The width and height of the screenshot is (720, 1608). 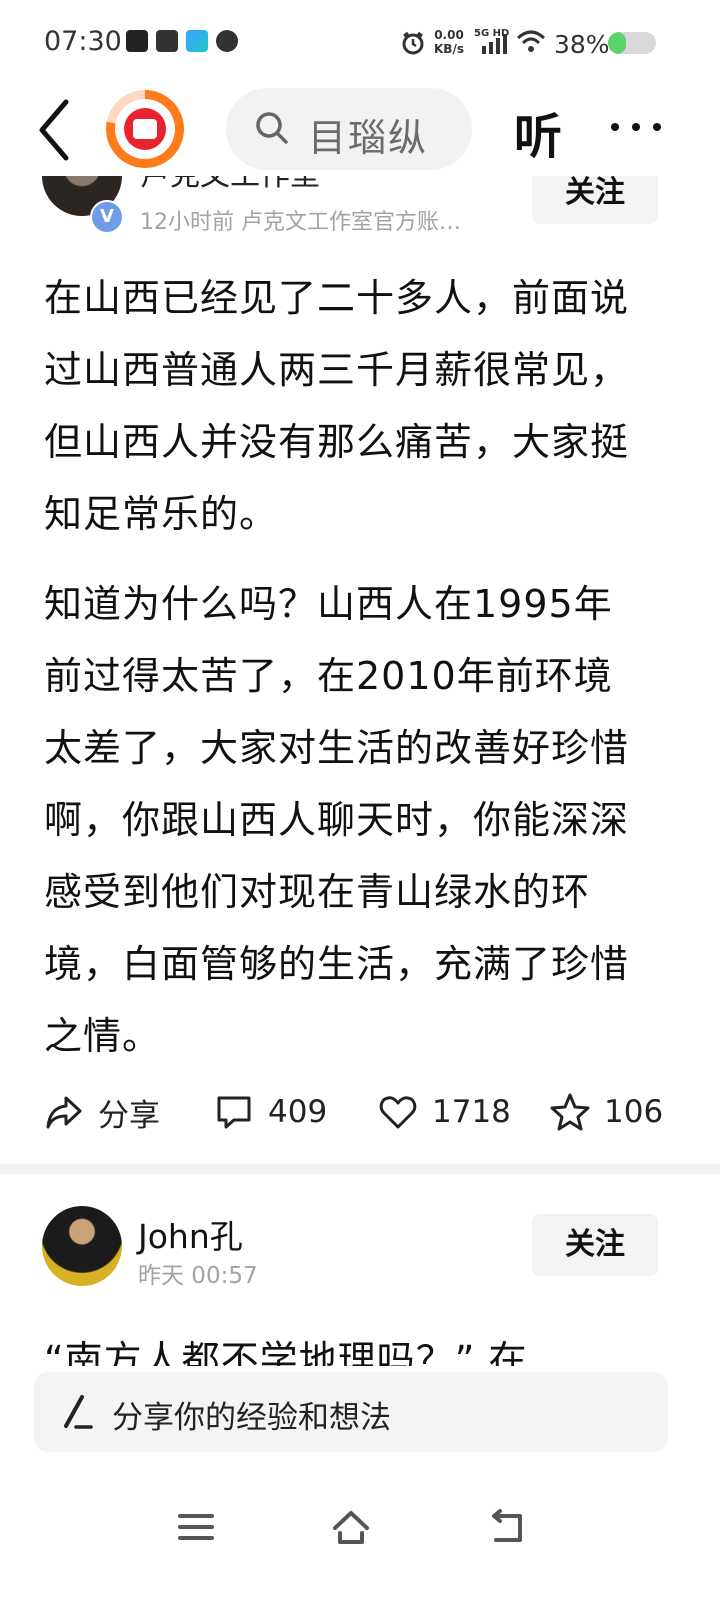 I want to click on red-envelope-icon, so click(x=145, y=129).